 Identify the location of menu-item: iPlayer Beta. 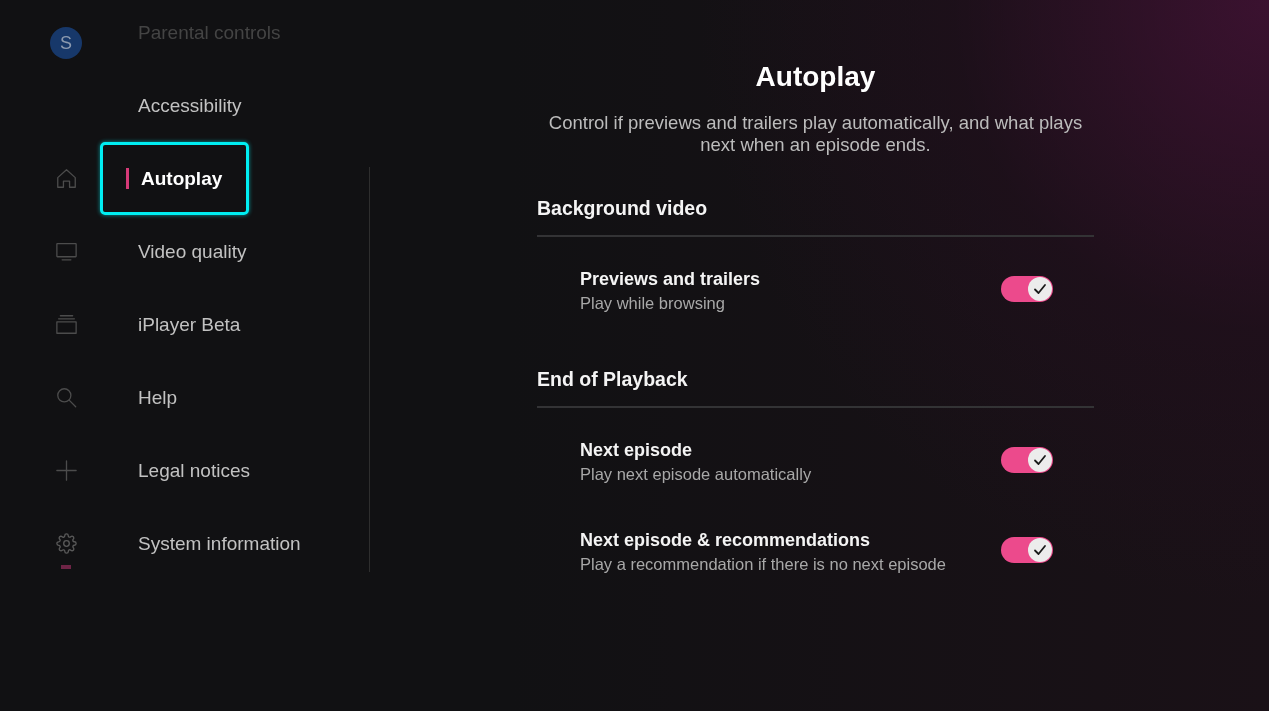
(184, 324).